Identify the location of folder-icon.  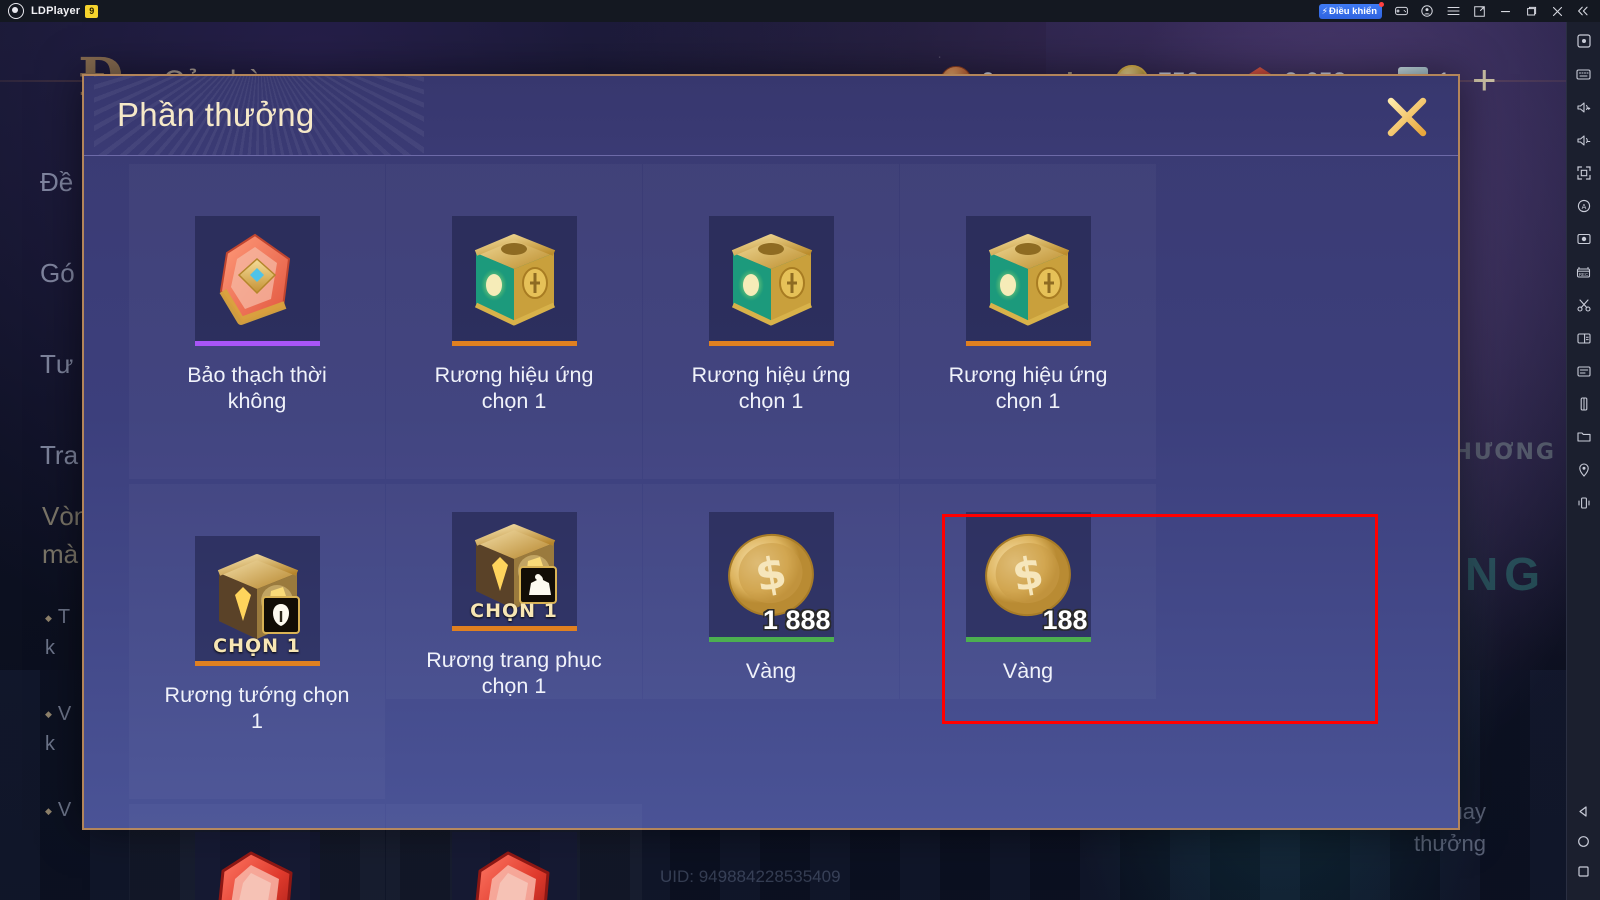
(1584, 437).